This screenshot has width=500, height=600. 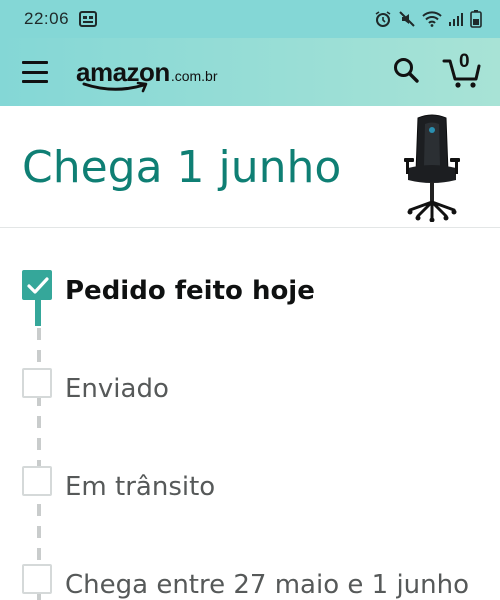 I want to click on gaming-chair-image, so click(x=432, y=168).